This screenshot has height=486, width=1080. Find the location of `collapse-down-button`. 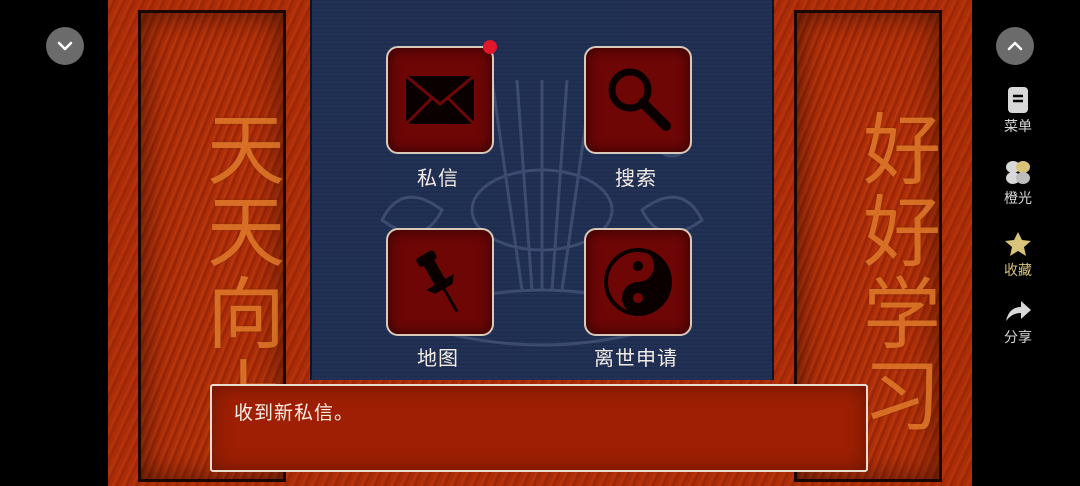

collapse-down-button is located at coordinates (65, 46).